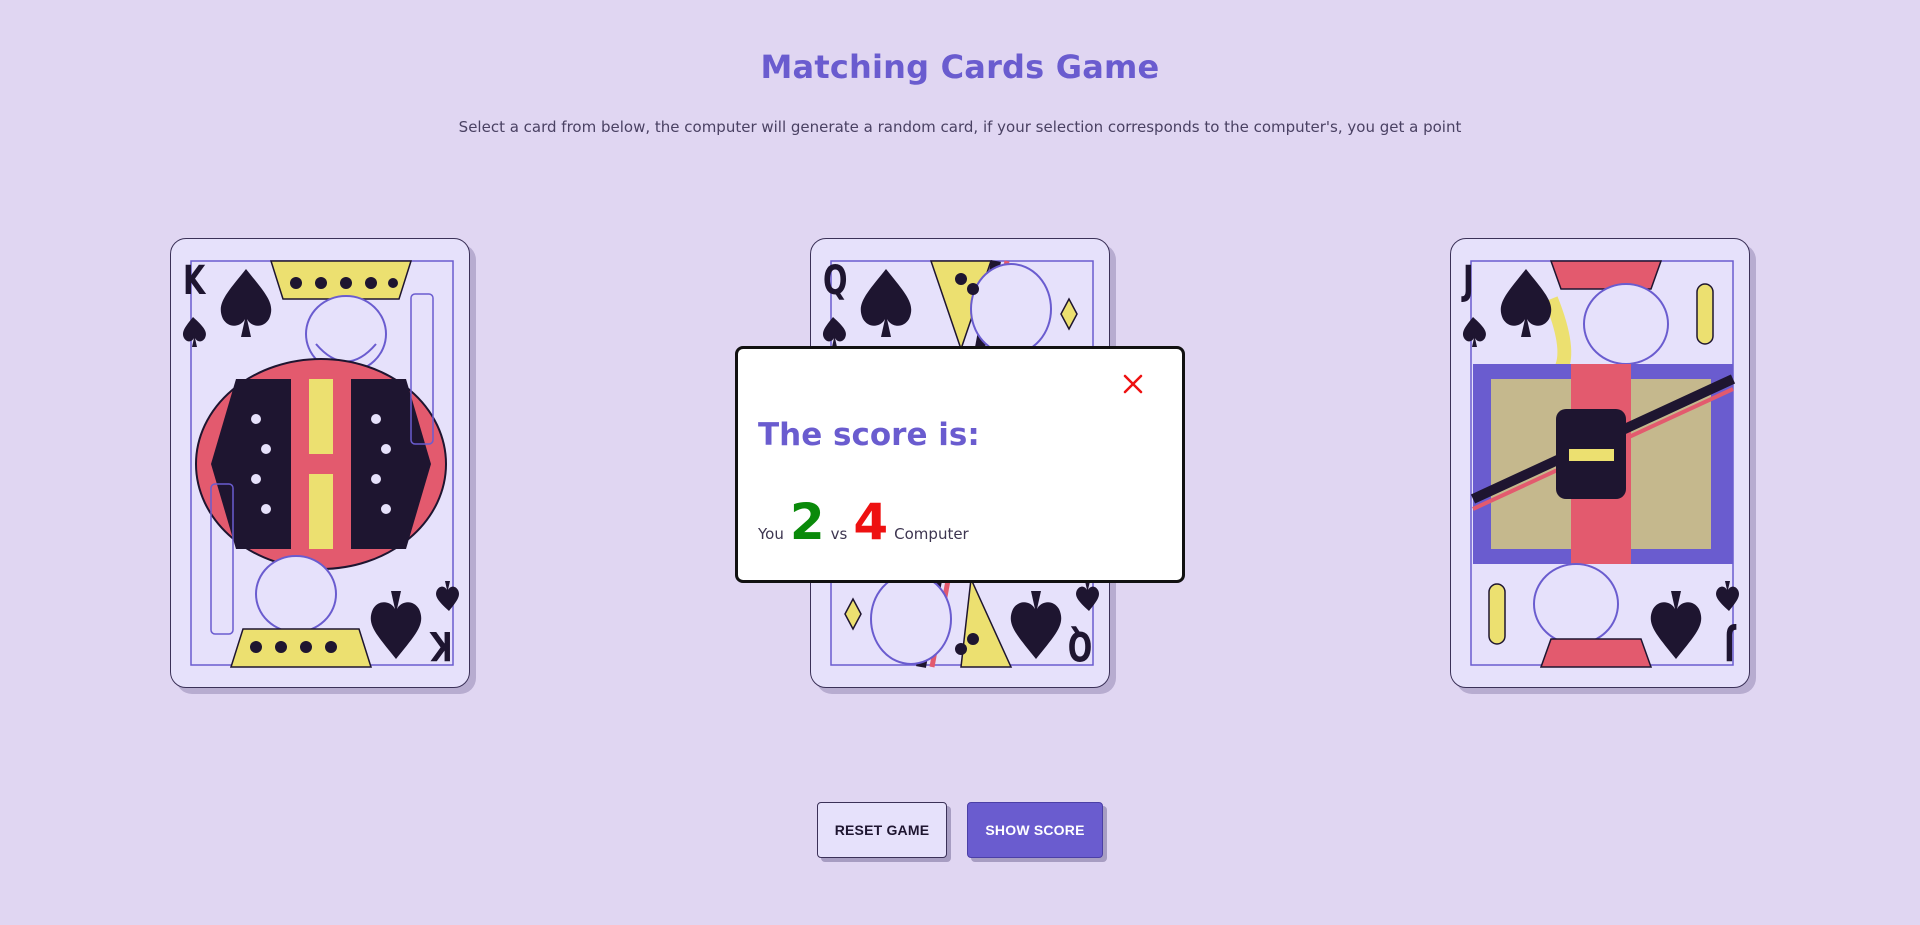 Image resolution: width=1920 pixels, height=925 pixels. I want to click on score-modal: The score is: You 2 vs 4 Computer, so click(960, 464).